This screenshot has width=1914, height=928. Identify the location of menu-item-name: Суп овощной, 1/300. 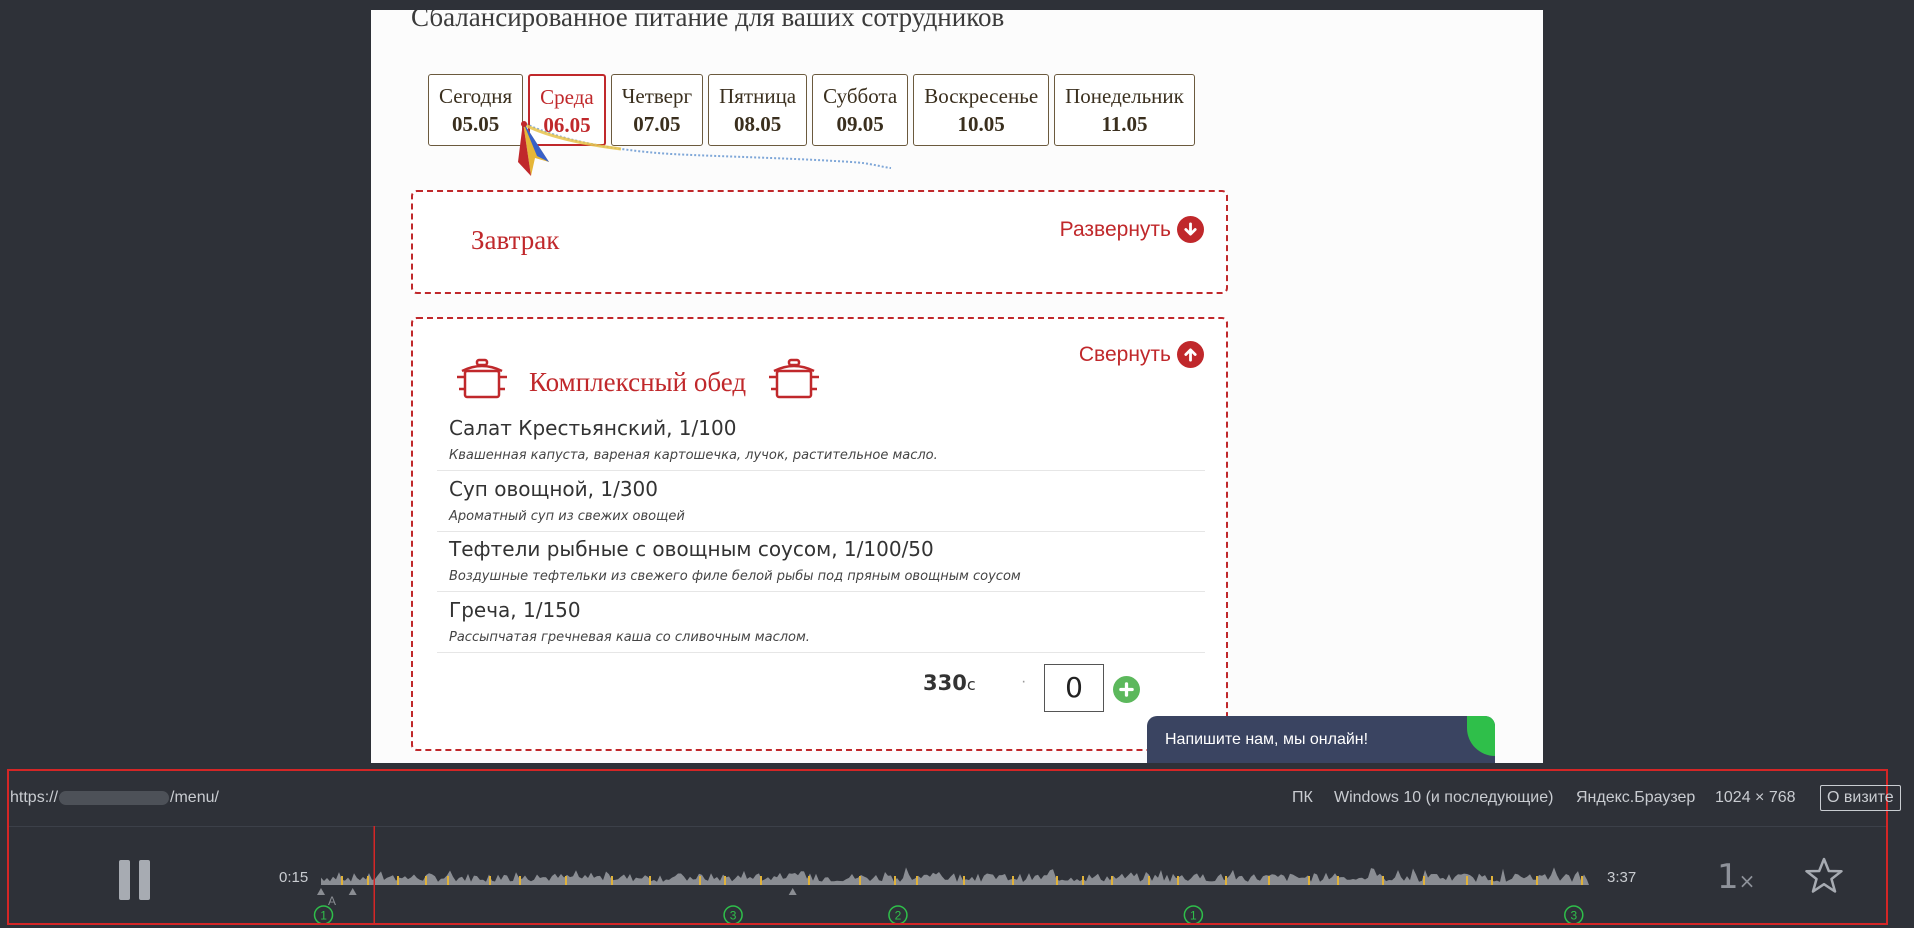
(553, 488).